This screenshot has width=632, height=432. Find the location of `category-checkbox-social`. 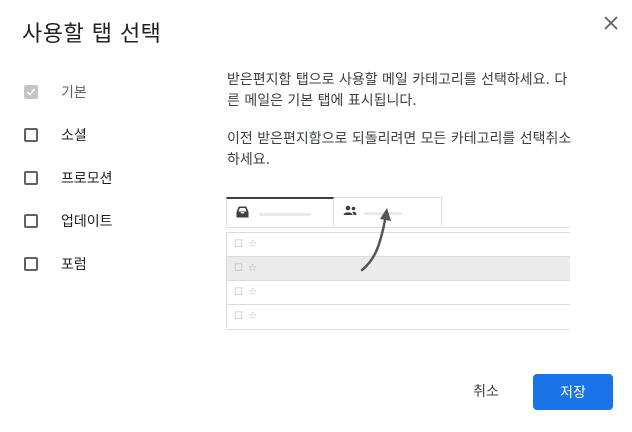

category-checkbox-social is located at coordinates (31, 134).